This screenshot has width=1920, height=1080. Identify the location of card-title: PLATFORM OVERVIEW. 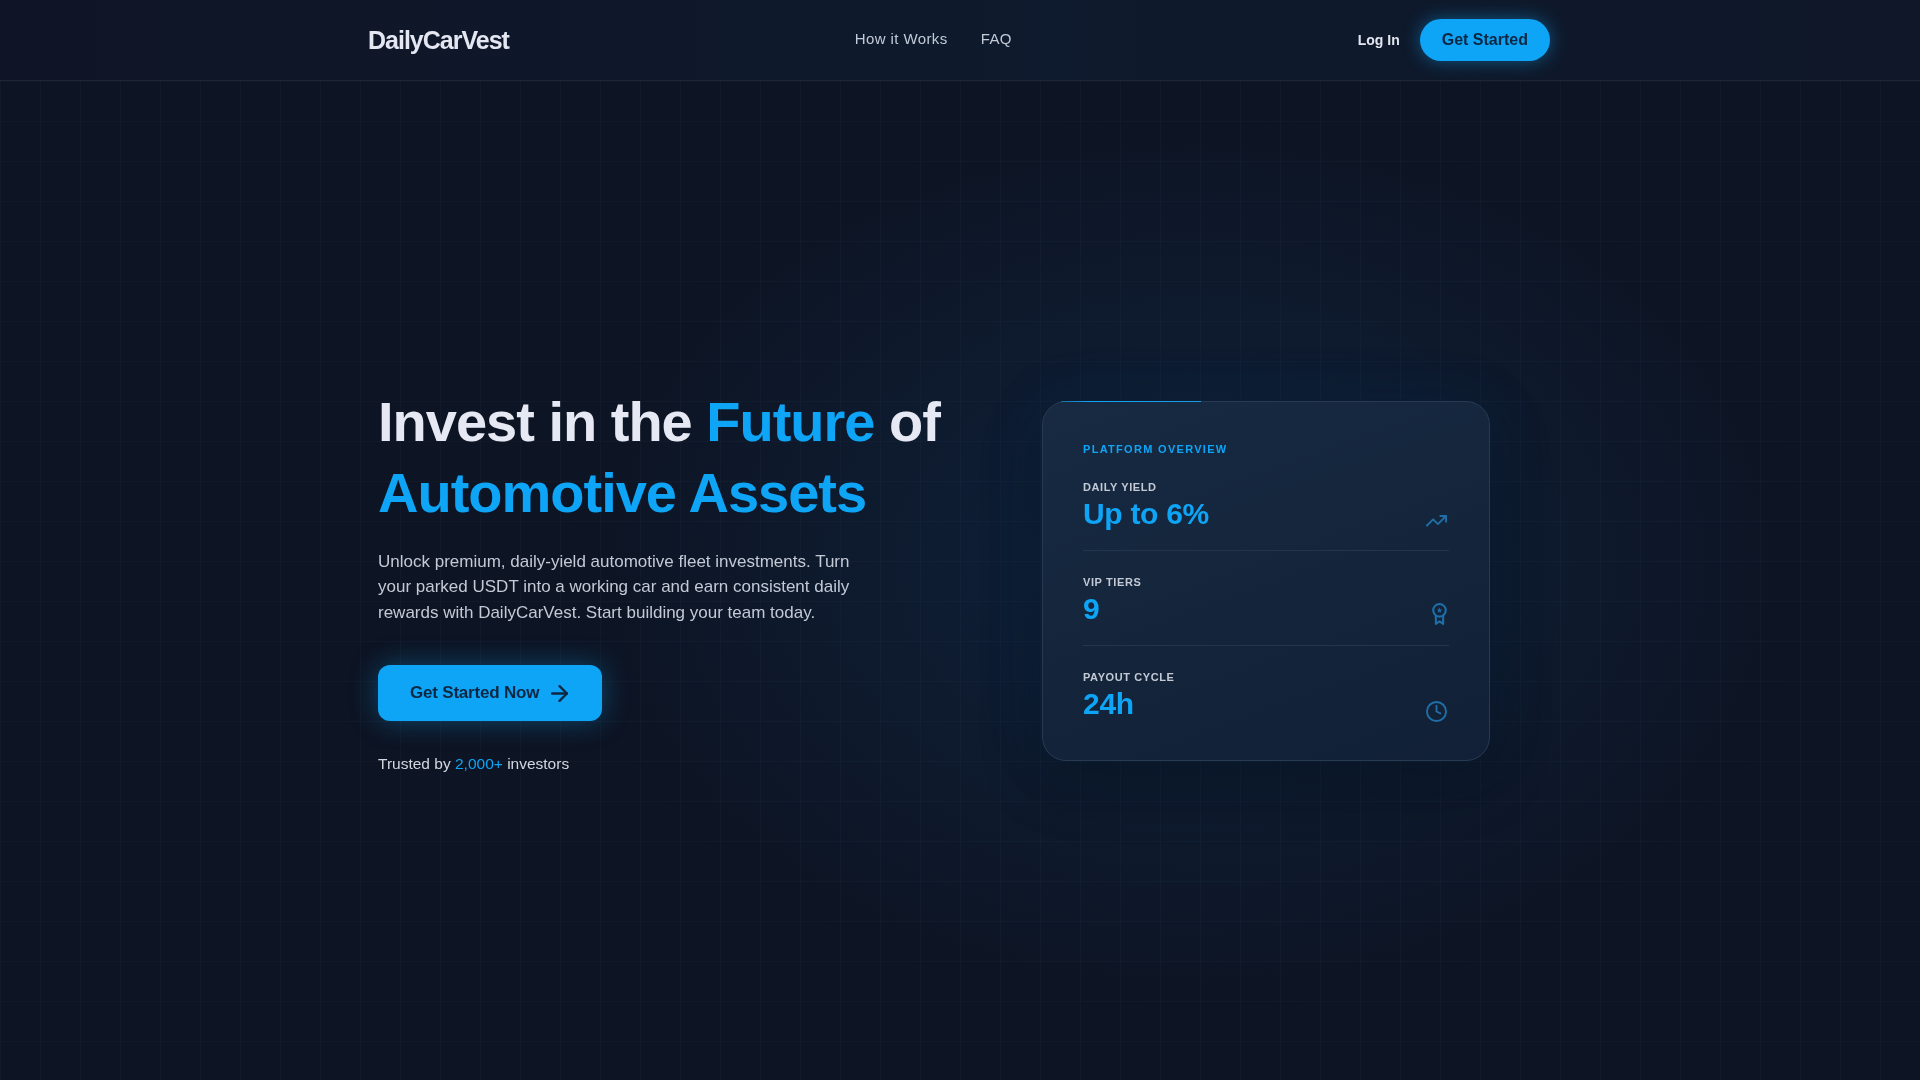
(1156, 448).